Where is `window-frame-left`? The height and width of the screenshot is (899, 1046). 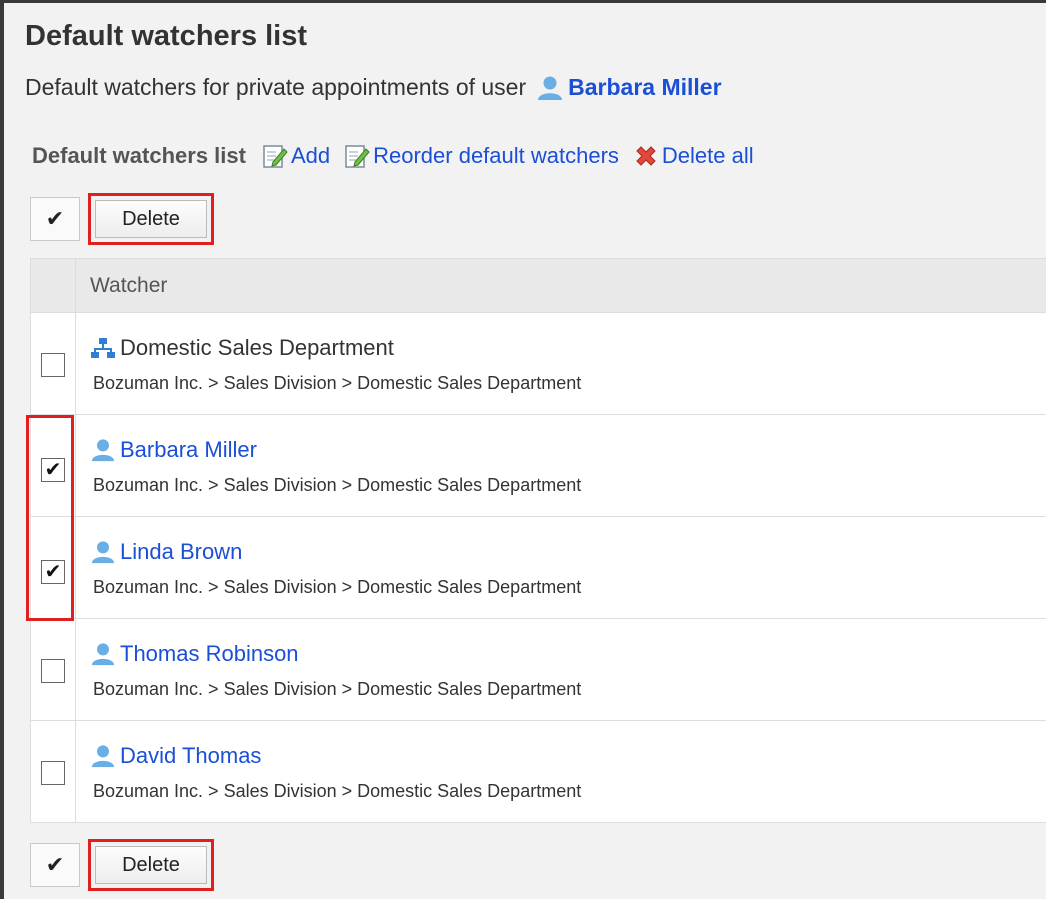 window-frame-left is located at coordinates (2, 449).